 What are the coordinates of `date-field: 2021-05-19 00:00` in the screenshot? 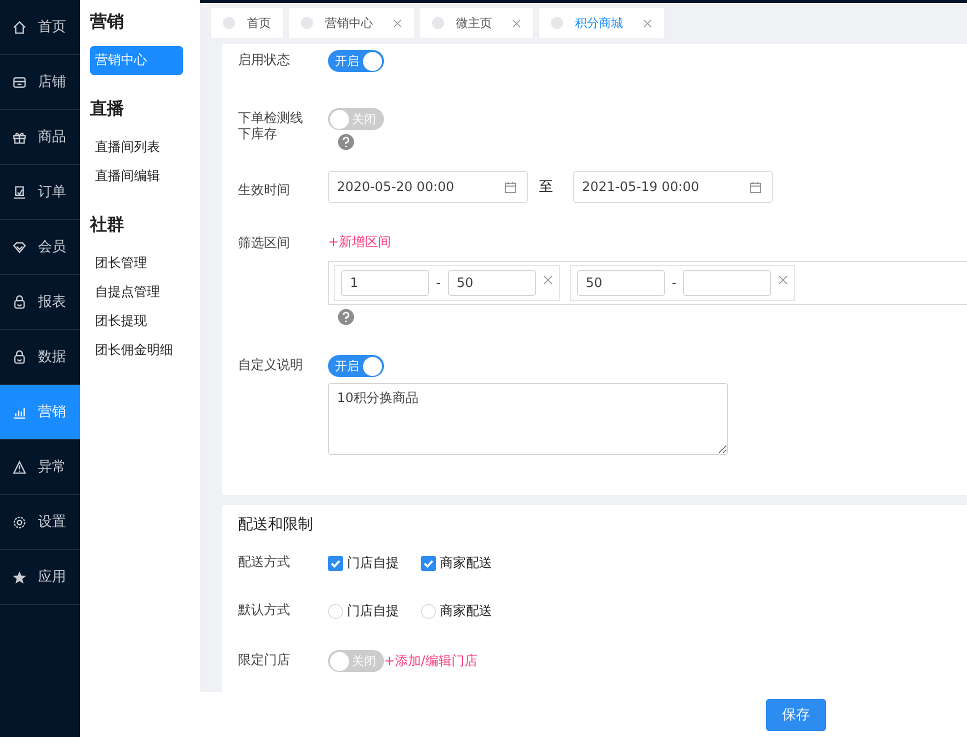 It's located at (673, 187).